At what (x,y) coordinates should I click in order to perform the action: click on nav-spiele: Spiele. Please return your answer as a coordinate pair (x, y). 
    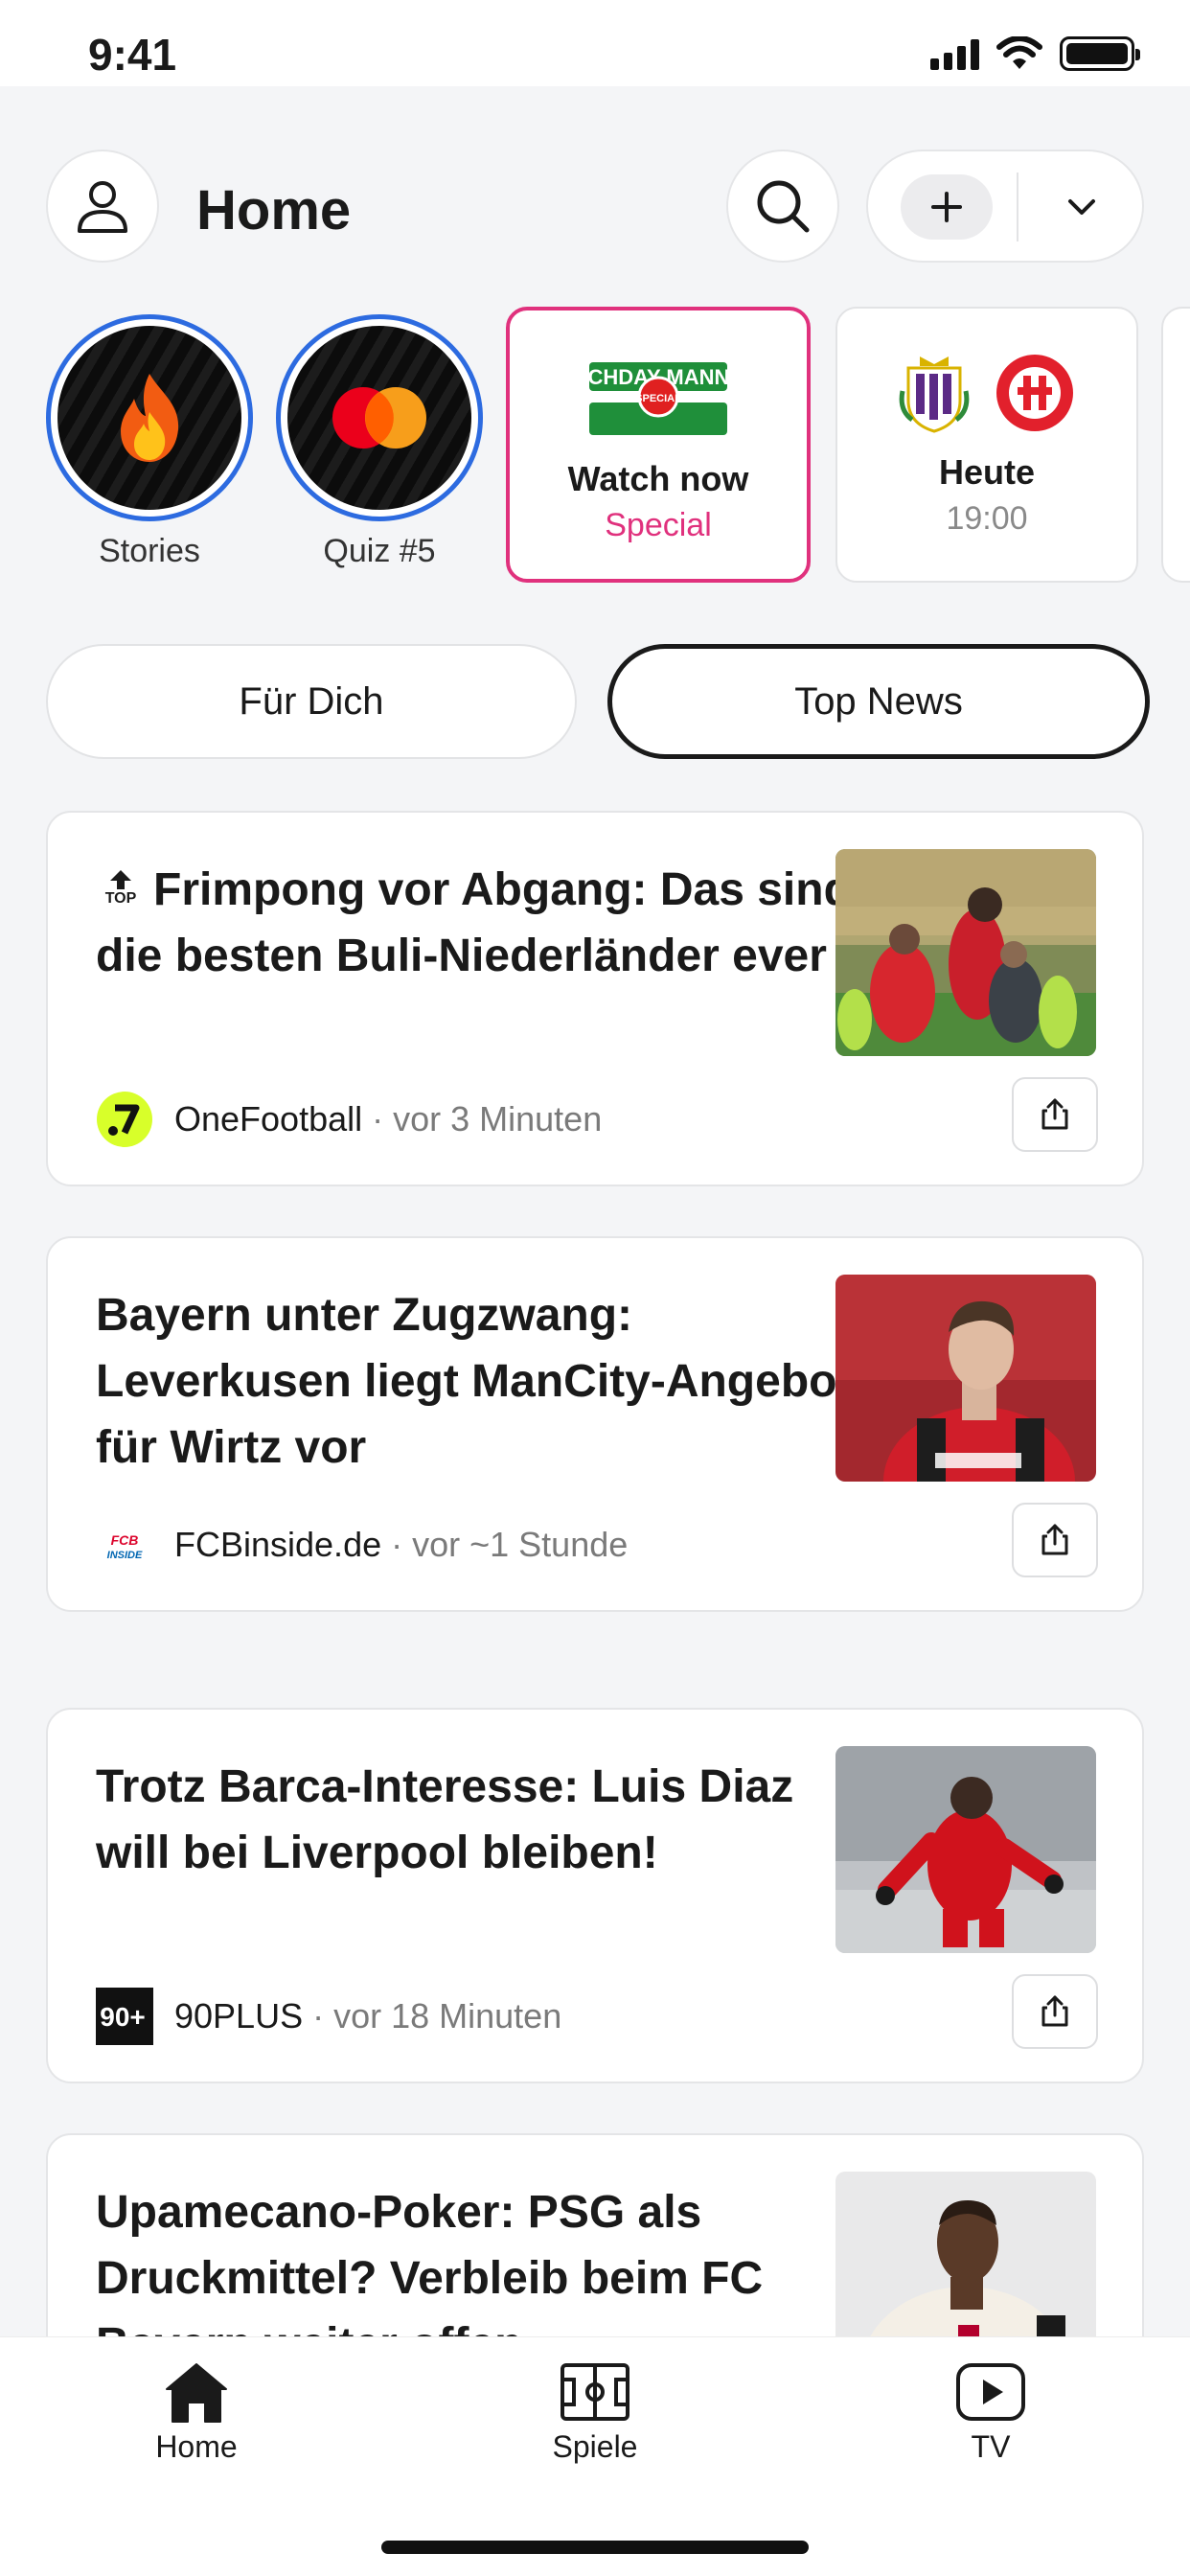
    Looking at the image, I should click on (595, 2412).